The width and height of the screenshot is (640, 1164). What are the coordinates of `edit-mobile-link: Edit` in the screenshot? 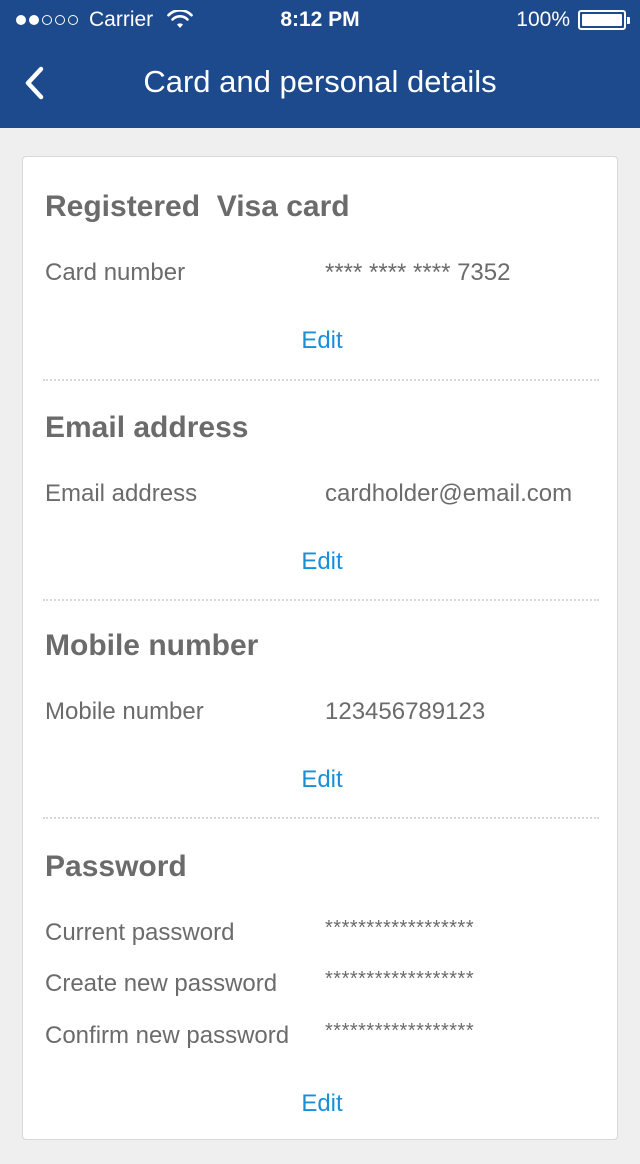 It's located at (322, 780).